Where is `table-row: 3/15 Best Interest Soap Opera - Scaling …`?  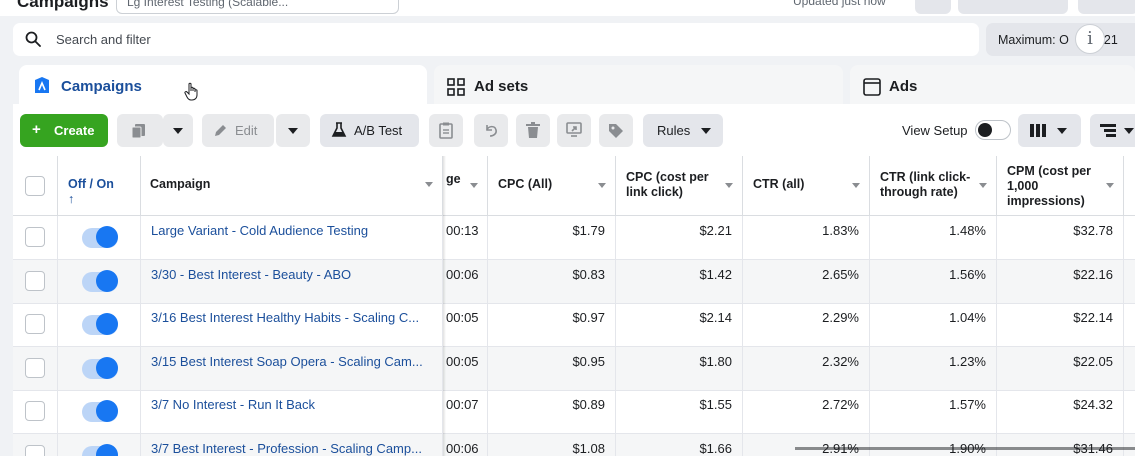 table-row: 3/15 Best Interest Soap Opera - Scaling … is located at coordinates (574, 368).